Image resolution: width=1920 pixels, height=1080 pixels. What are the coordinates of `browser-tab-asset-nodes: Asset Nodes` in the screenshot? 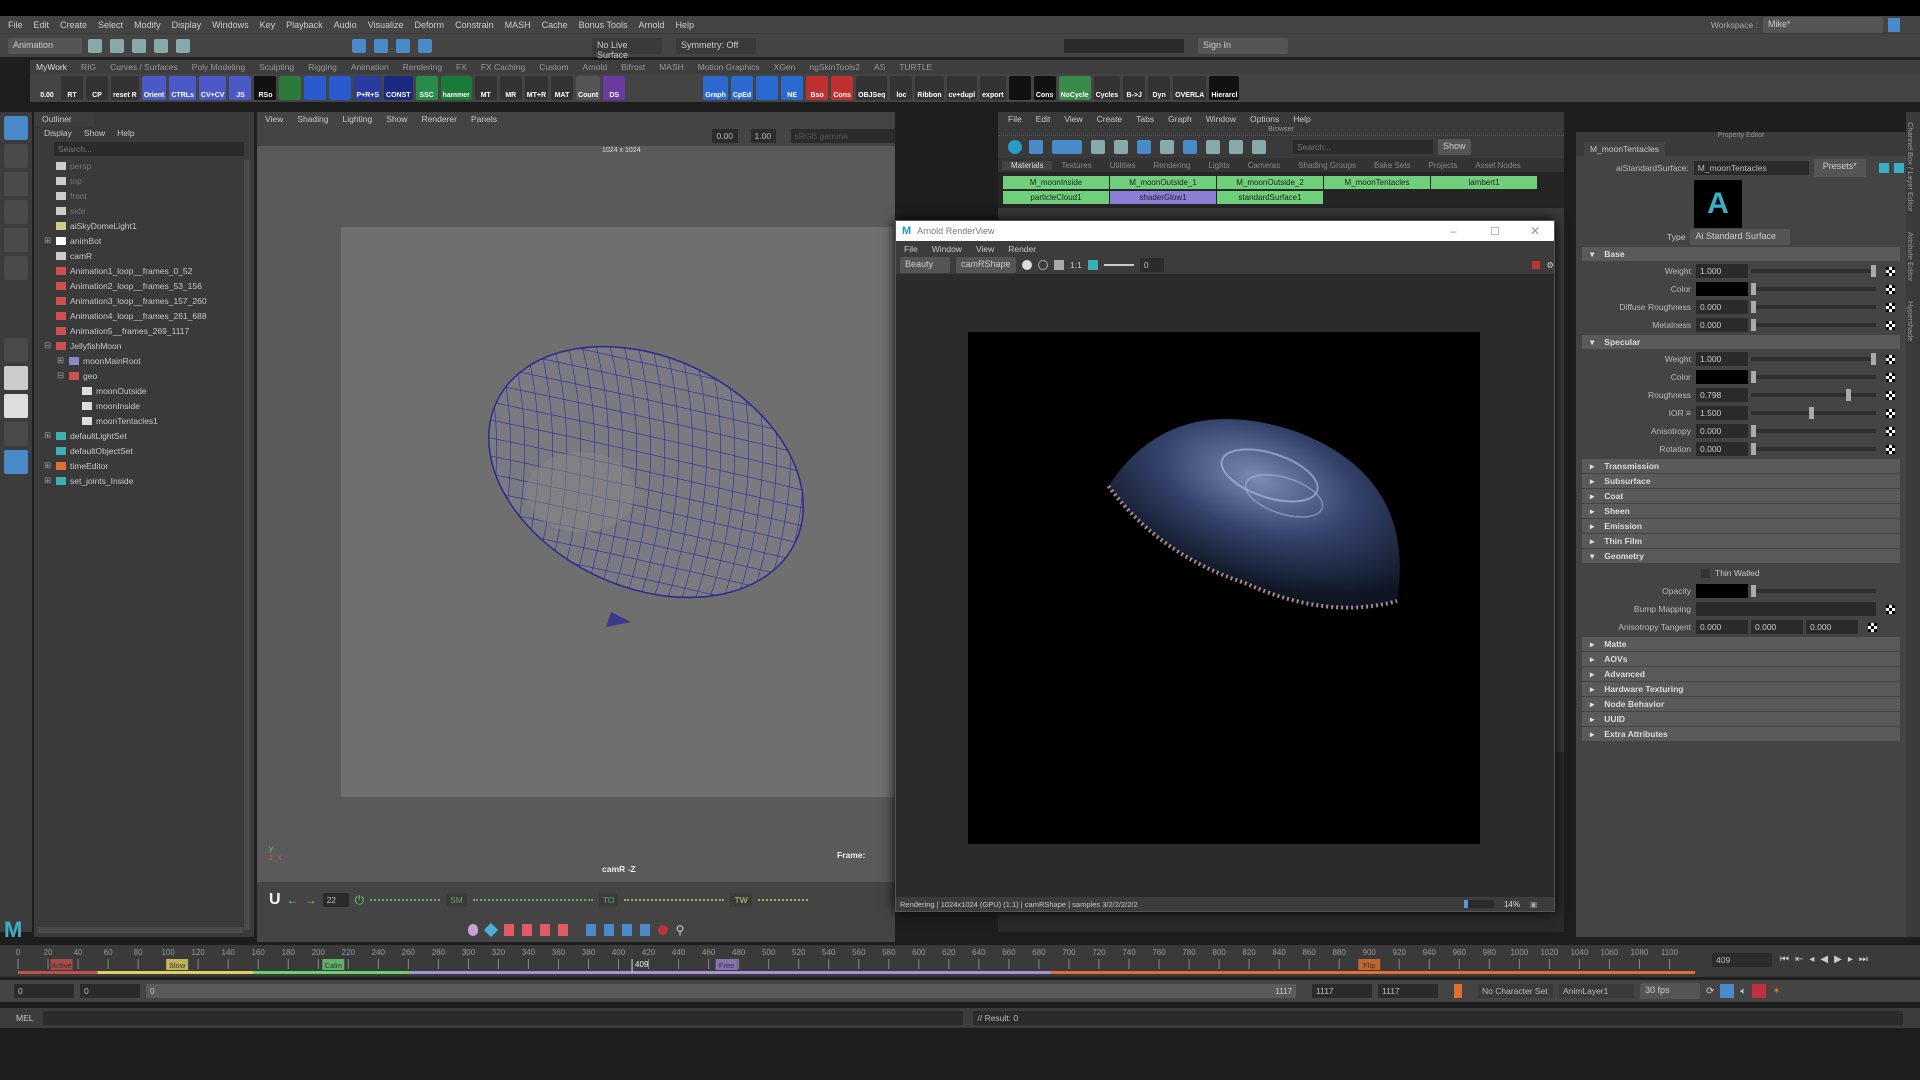 It's located at (1497, 165).